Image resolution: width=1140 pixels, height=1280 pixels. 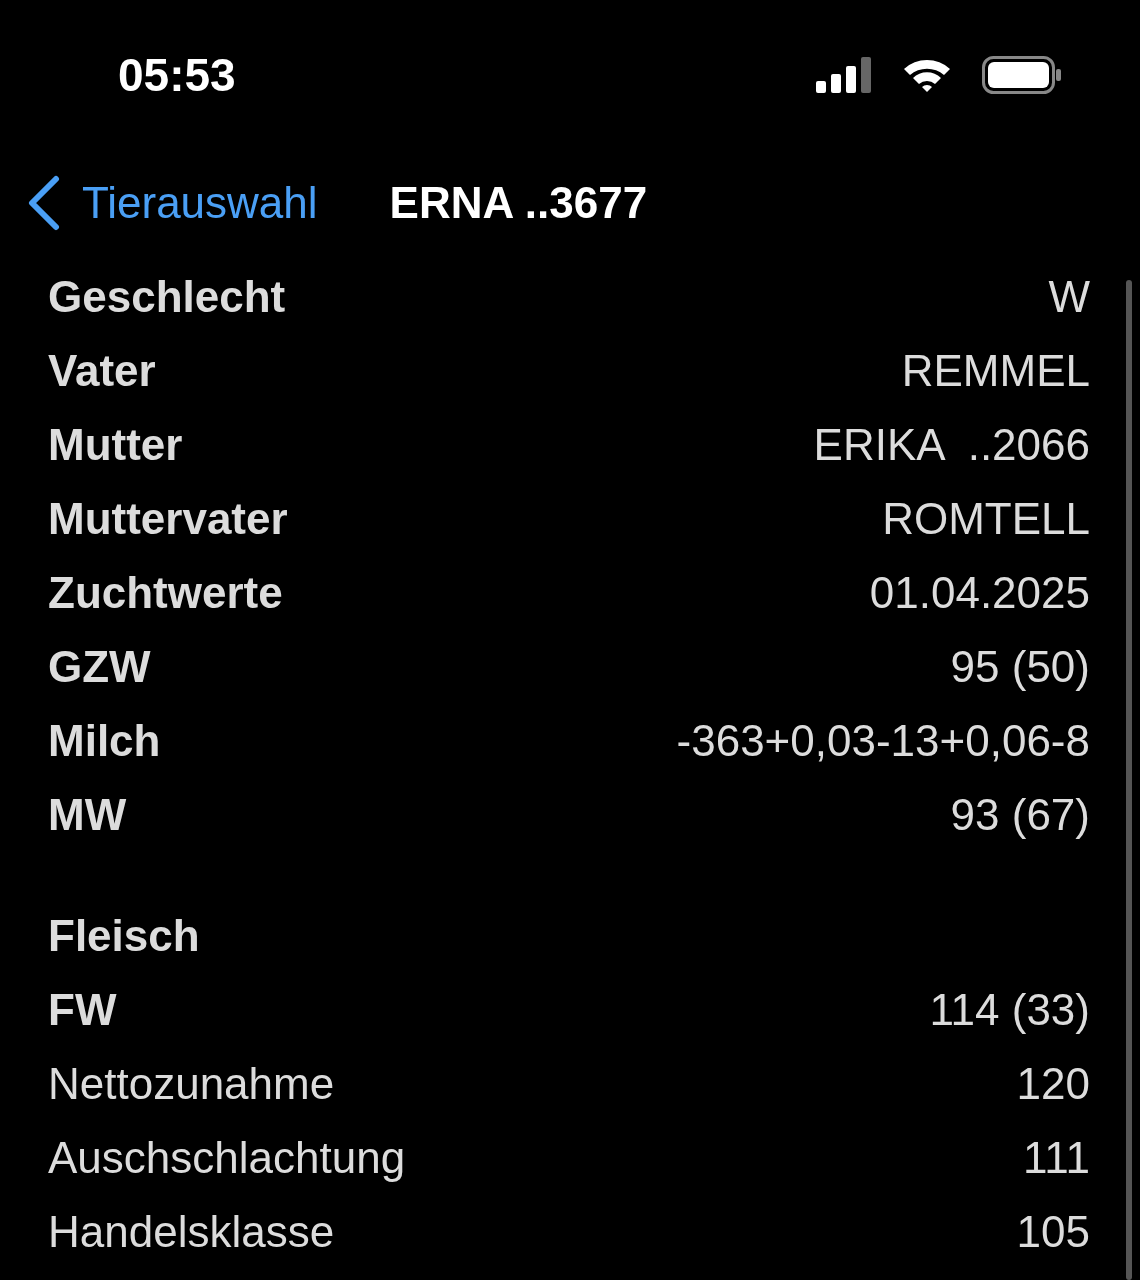 What do you see at coordinates (1022, 75) in the screenshot?
I see `battery-icon` at bounding box center [1022, 75].